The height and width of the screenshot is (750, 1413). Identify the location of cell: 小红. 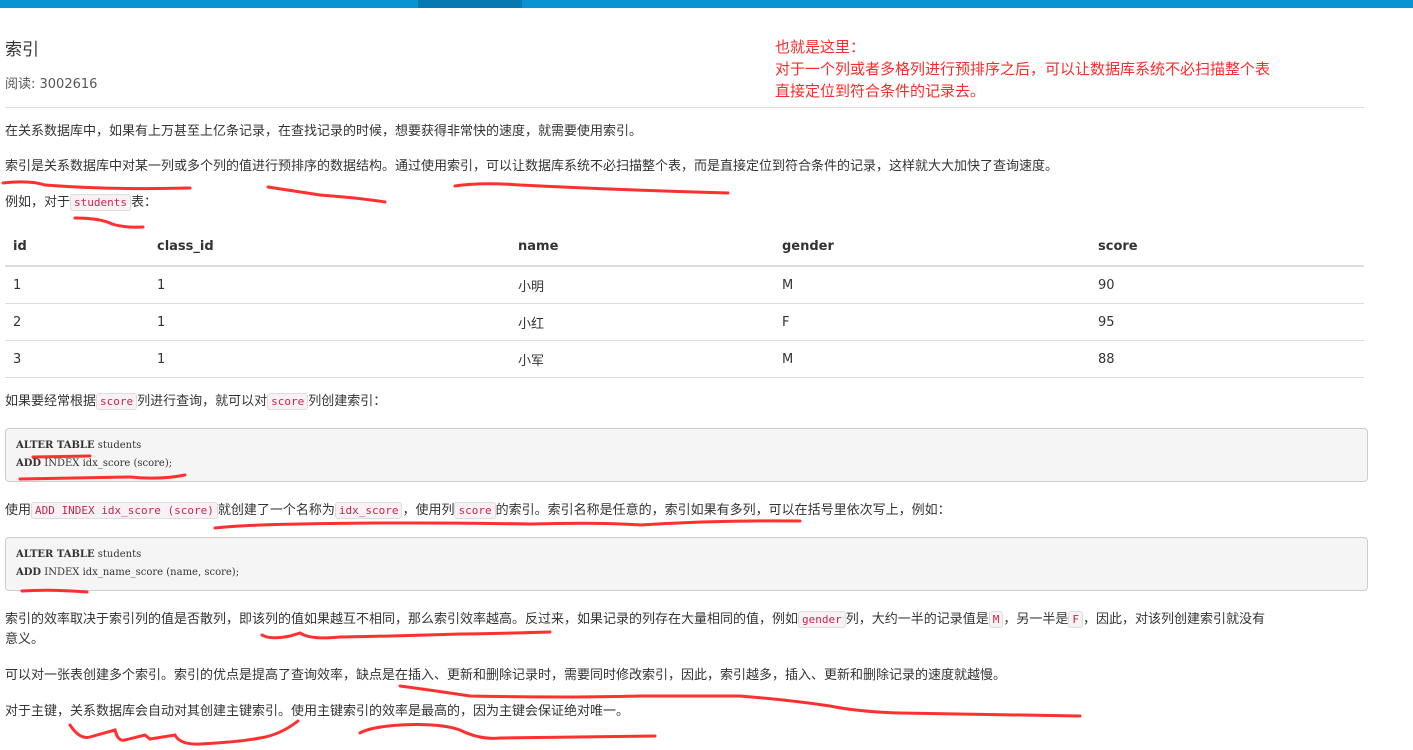
(642, 322).